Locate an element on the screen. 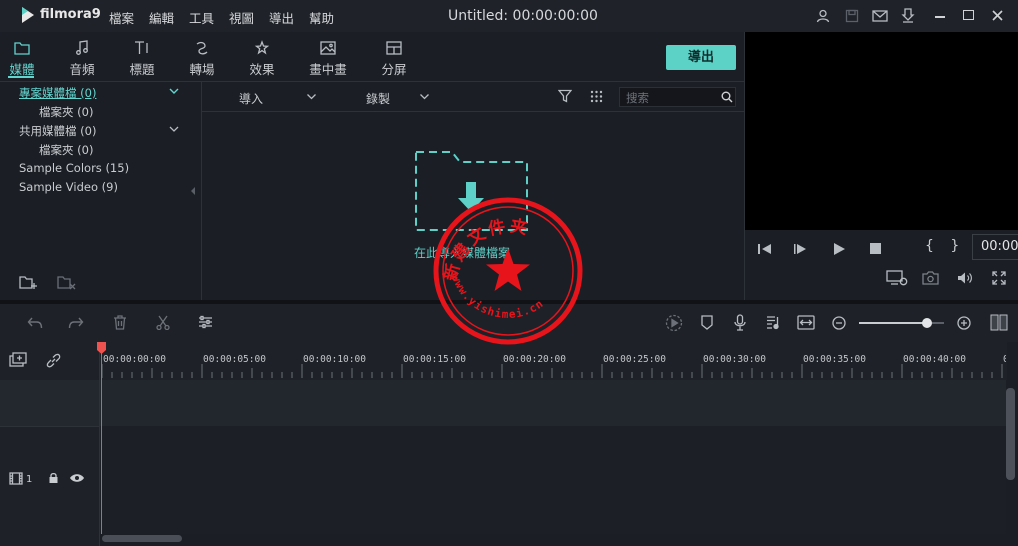 The width and height of the screenshot is (1018, 546). menu-edit: 編輯 is located at coordinates (161, 17).